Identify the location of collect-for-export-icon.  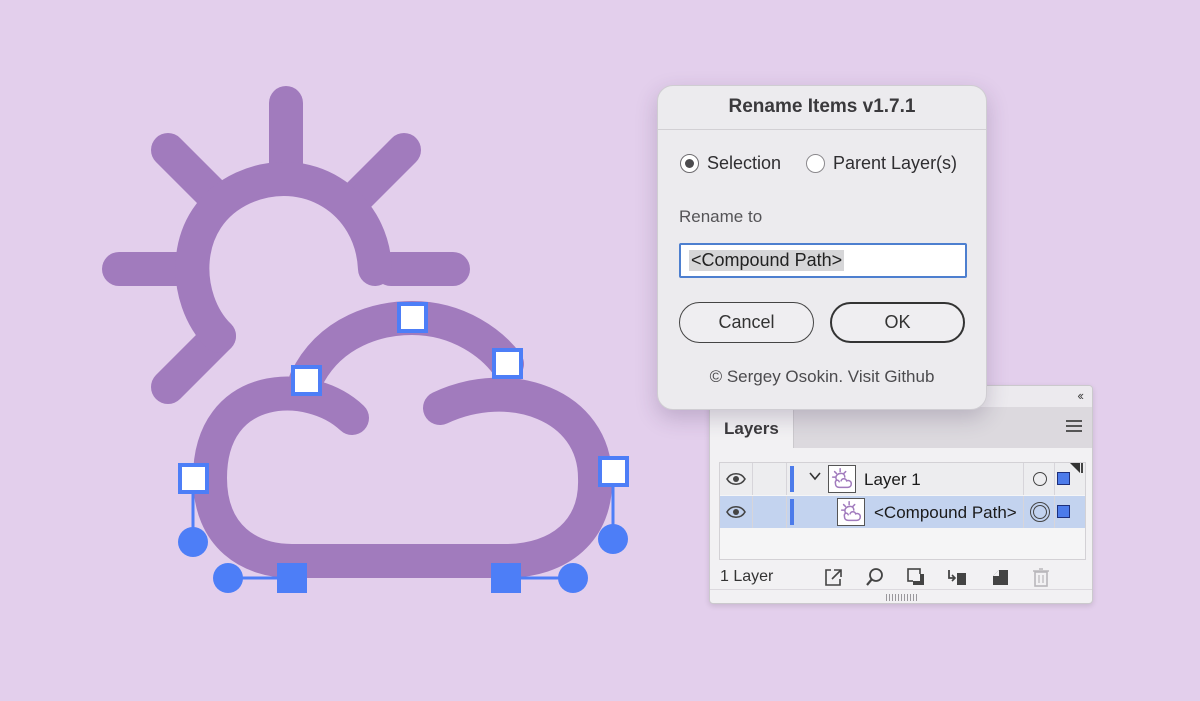
(833, 577).